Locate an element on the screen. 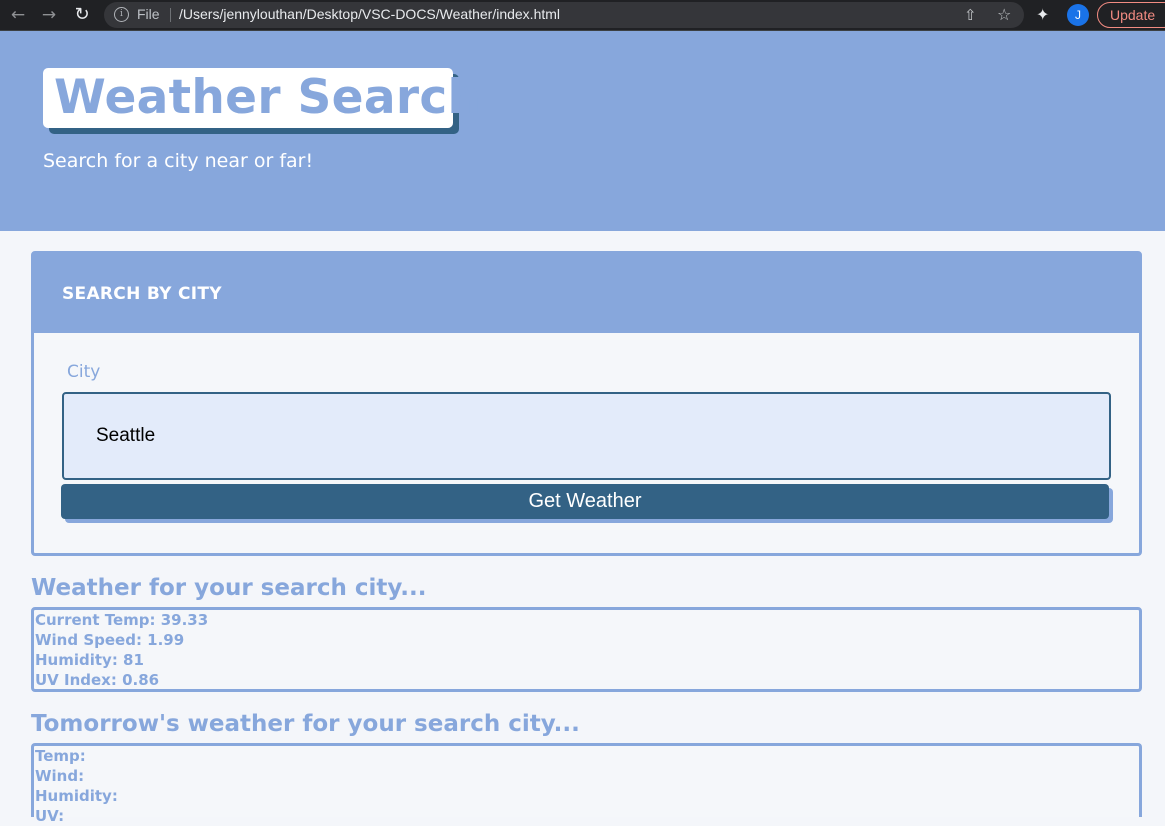  page-subtitle: Search for a city near or far! is located at coordinates (178, 161).